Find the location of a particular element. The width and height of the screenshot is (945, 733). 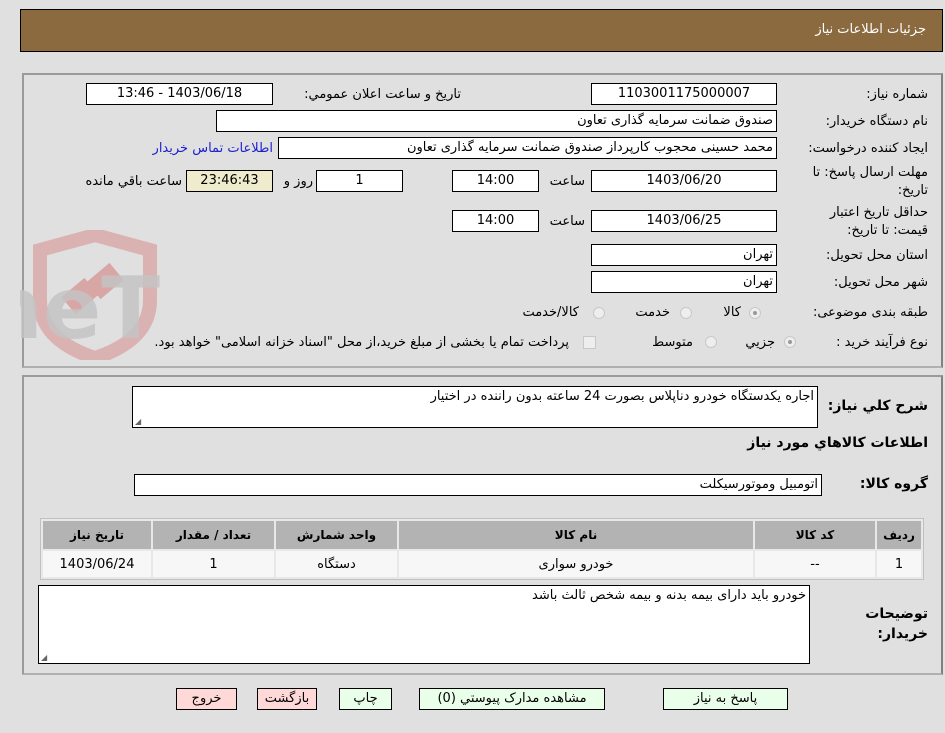

cell-unit: دستگاه is located at coordinates (336, 564).